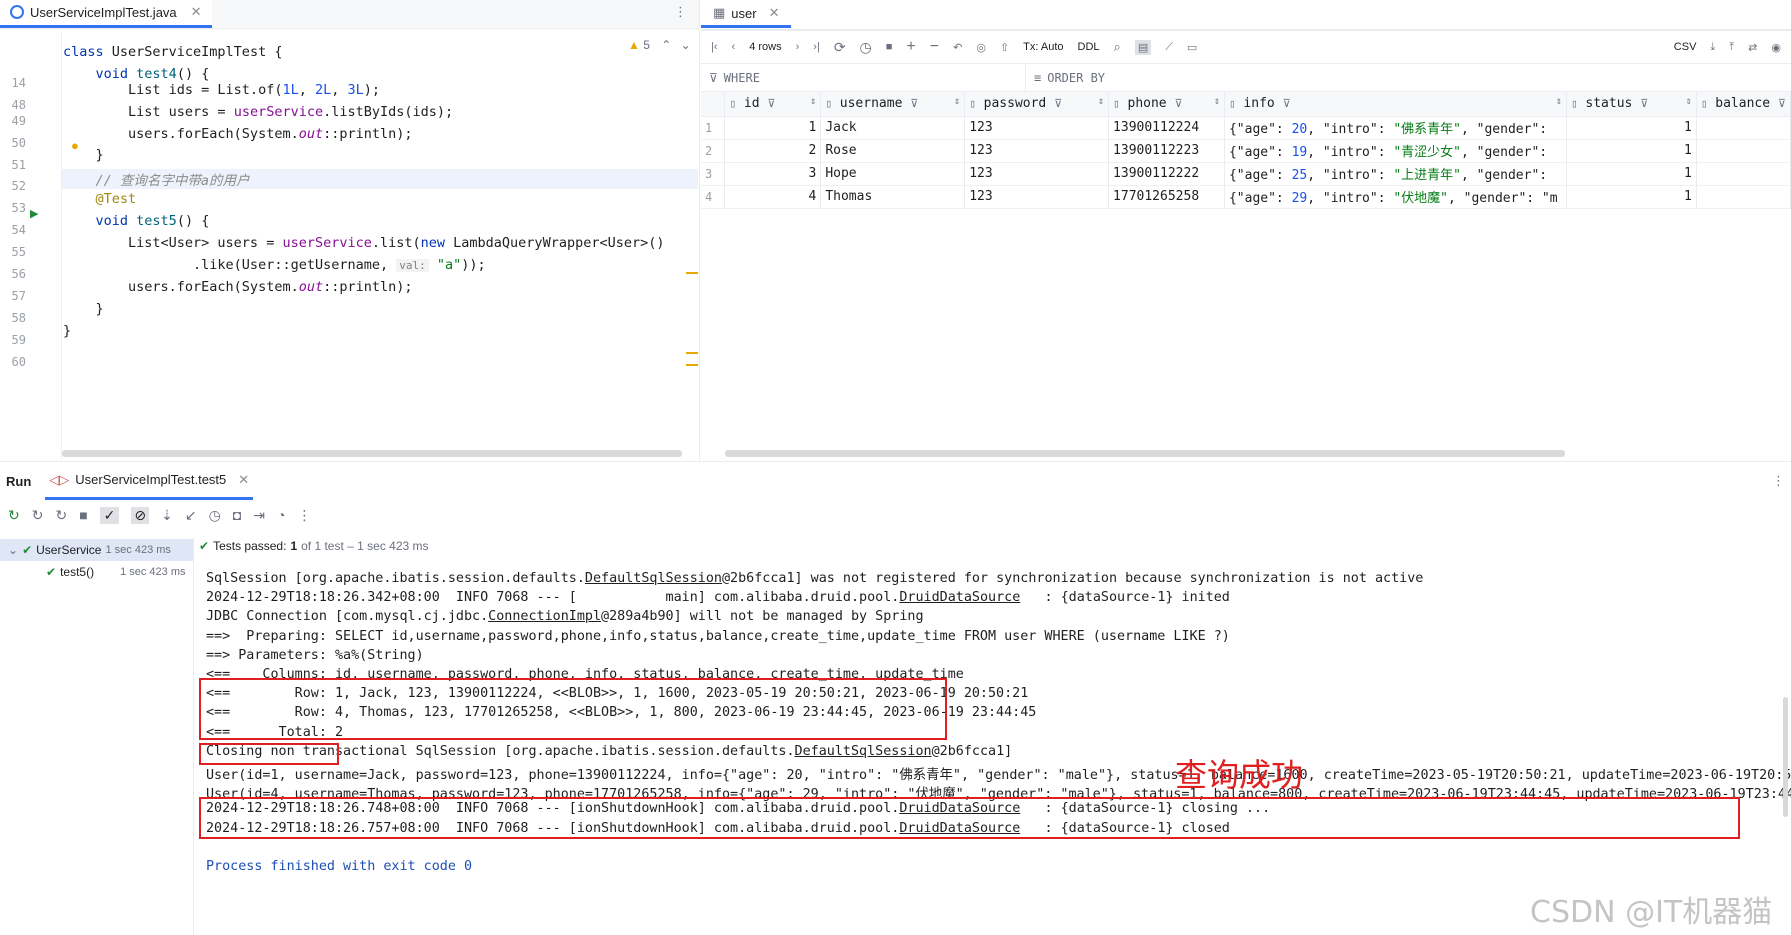  I want to click on column-header-username: ▯ username ⊽ ⇕, so click(893, 104).